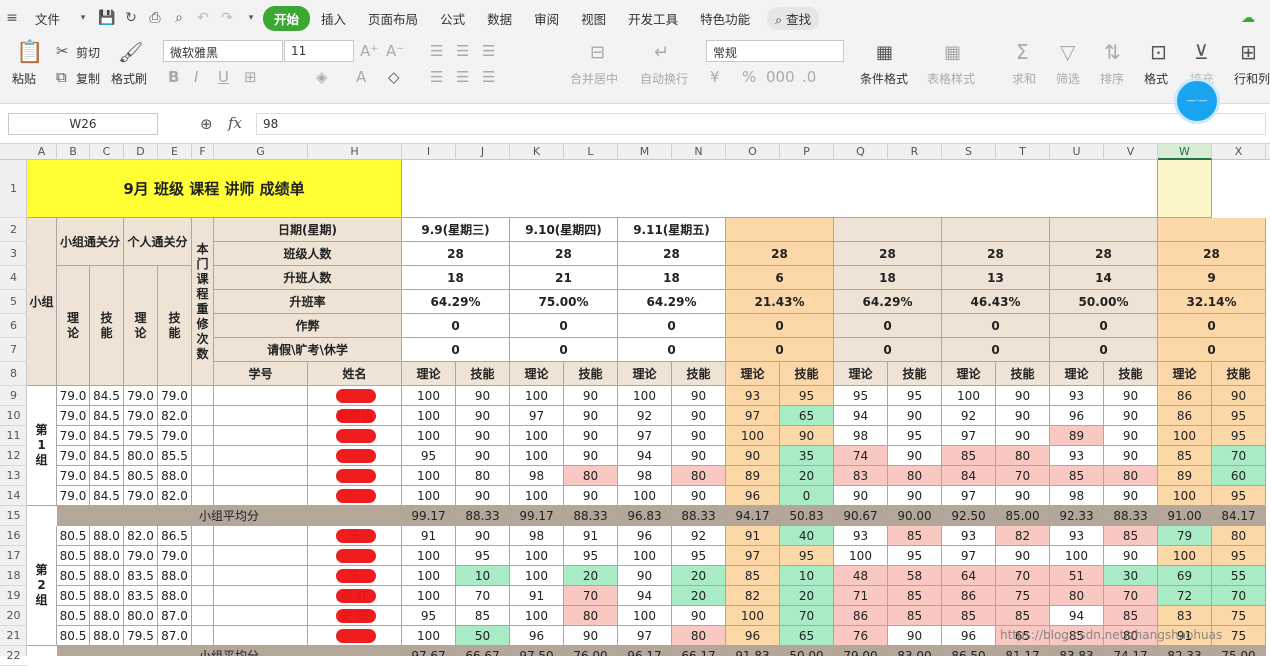 Image resolution: width=1270 pixels, height=666 pixels. What do you see at coordinates (308, 302) in the screenshot?
I see `label-rate: 升班率` at bounding box center [308, 302].